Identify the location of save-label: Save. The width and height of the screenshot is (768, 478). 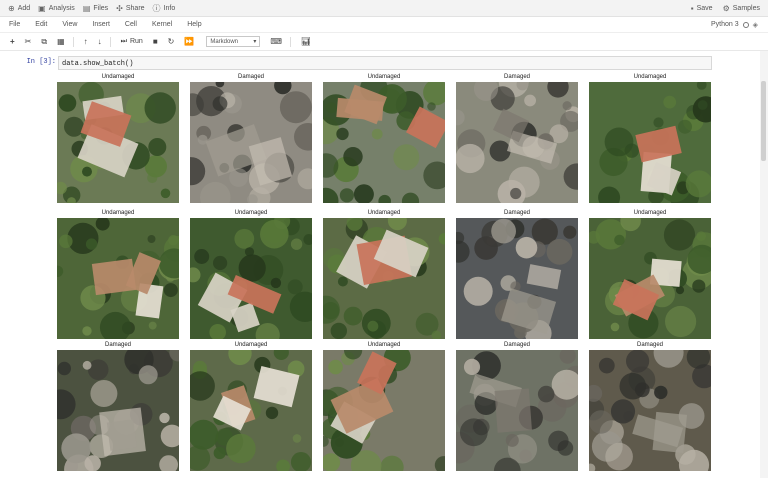
(704, 8).